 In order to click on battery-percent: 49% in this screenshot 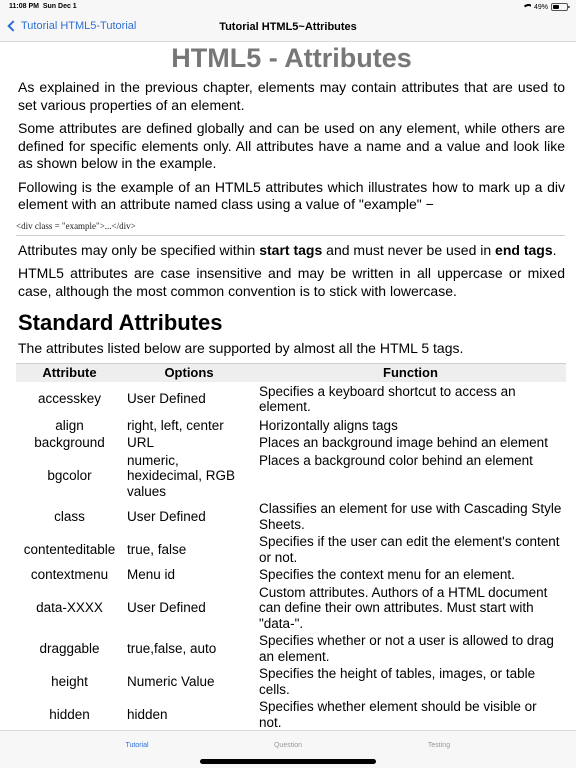, I will do `click(540, 7)`.